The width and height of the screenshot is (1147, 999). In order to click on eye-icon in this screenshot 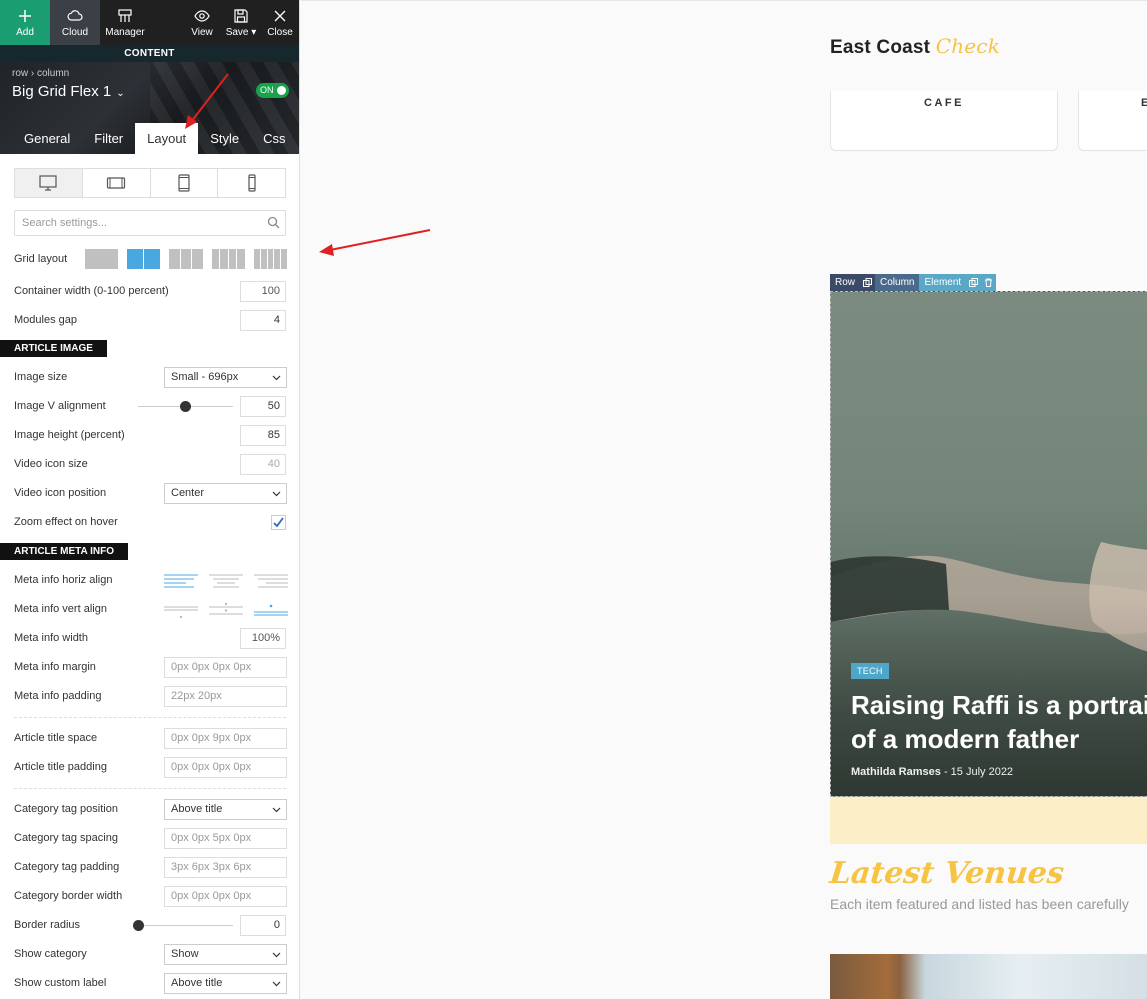, I will do `click(202, 15)`.